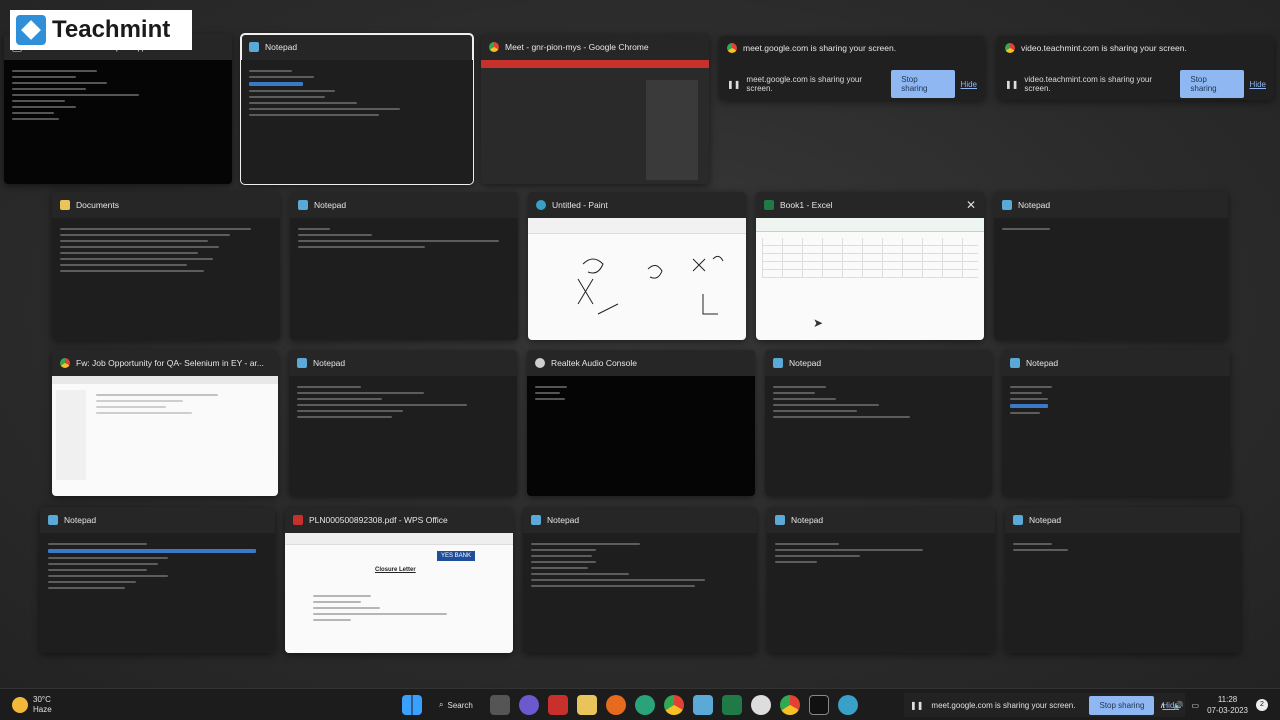 Image resolution: width=1280 pixels, height=720 pixels. Describe the element at coordinates (71, 435) in the screenshot. I see `mail-sidebar` at that location.